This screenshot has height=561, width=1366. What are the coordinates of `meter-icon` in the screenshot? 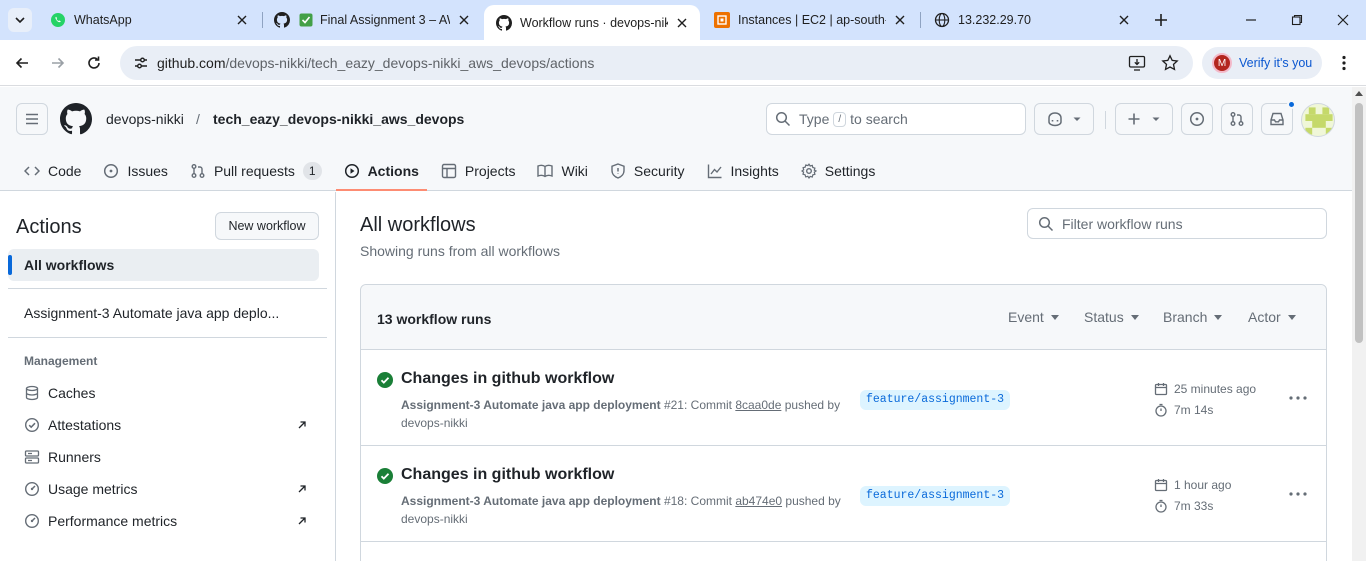 It's located at (32, 489).